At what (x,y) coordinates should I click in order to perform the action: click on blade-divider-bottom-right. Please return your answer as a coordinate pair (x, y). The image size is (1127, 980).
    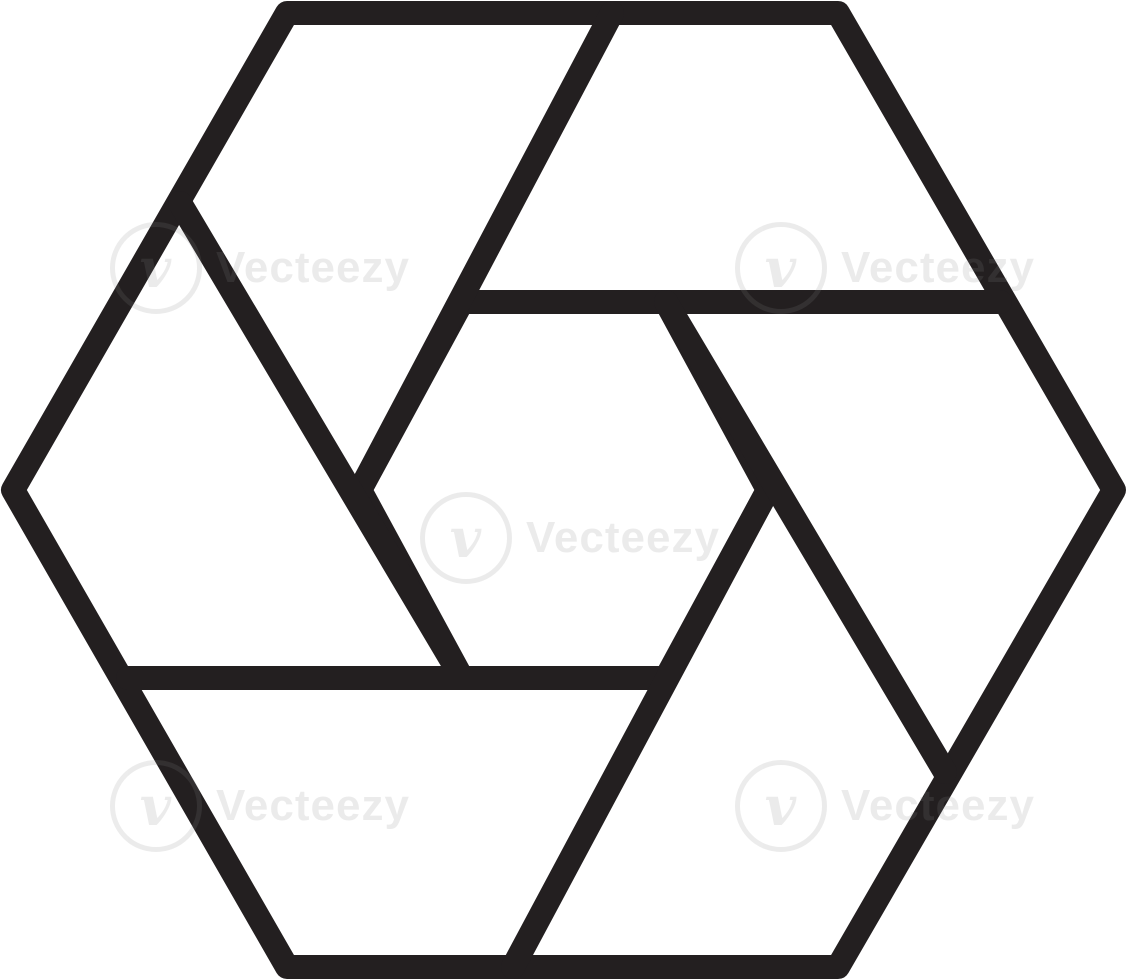
    Looking at the image, I should click on (640, 728).